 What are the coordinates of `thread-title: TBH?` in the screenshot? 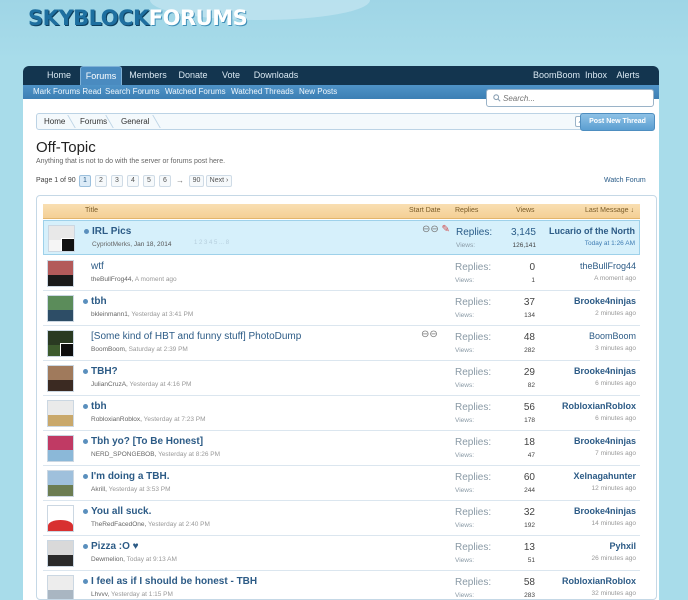 It's located at (104, 371).